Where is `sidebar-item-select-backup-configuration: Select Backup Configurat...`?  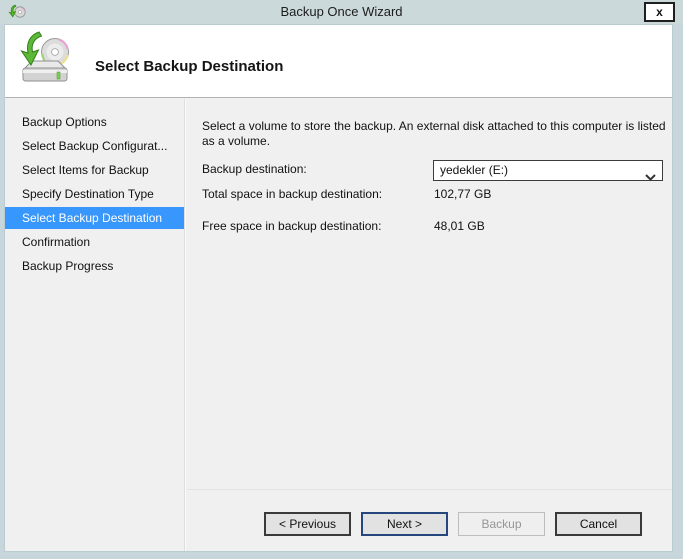 sidebar-item-select-backup-configuration: Select Backup Configurat... is located at coordinates (94, 146).